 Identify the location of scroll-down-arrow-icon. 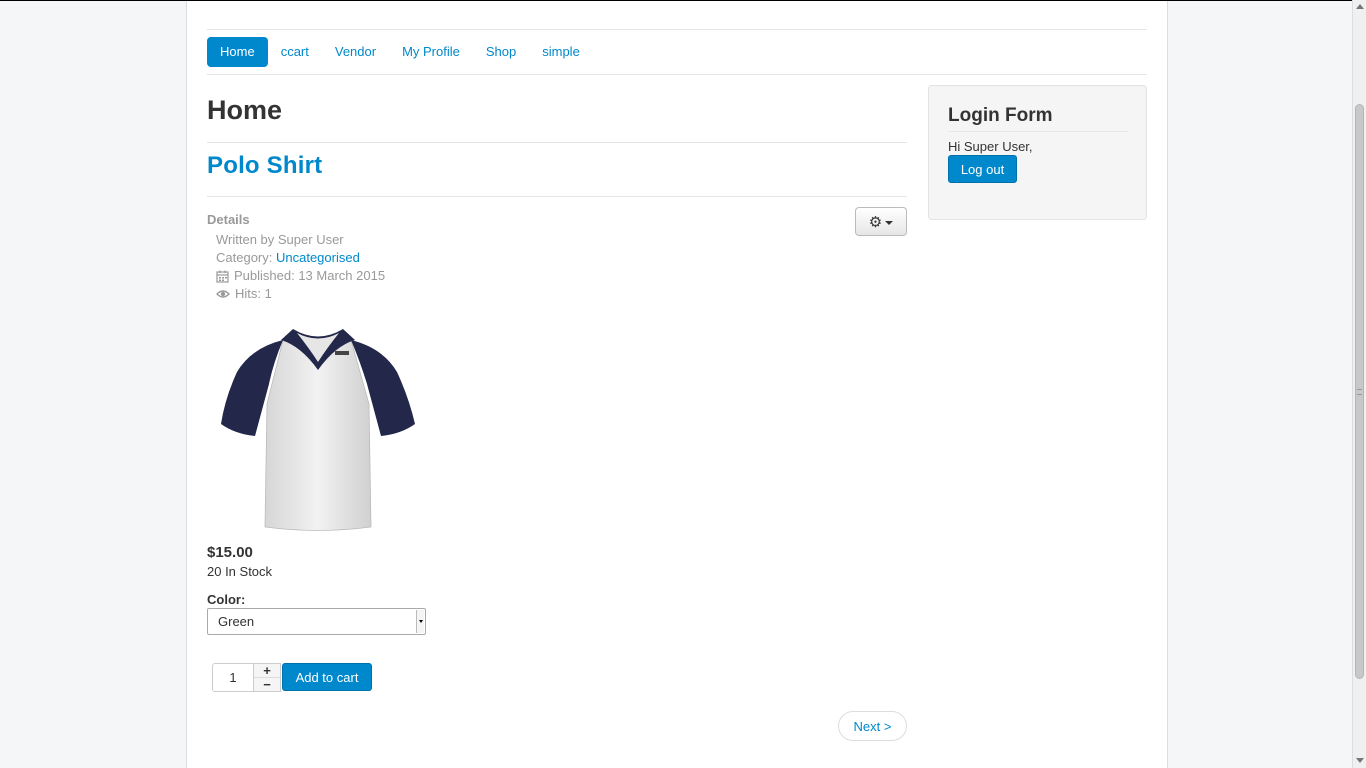
(1360, 760).